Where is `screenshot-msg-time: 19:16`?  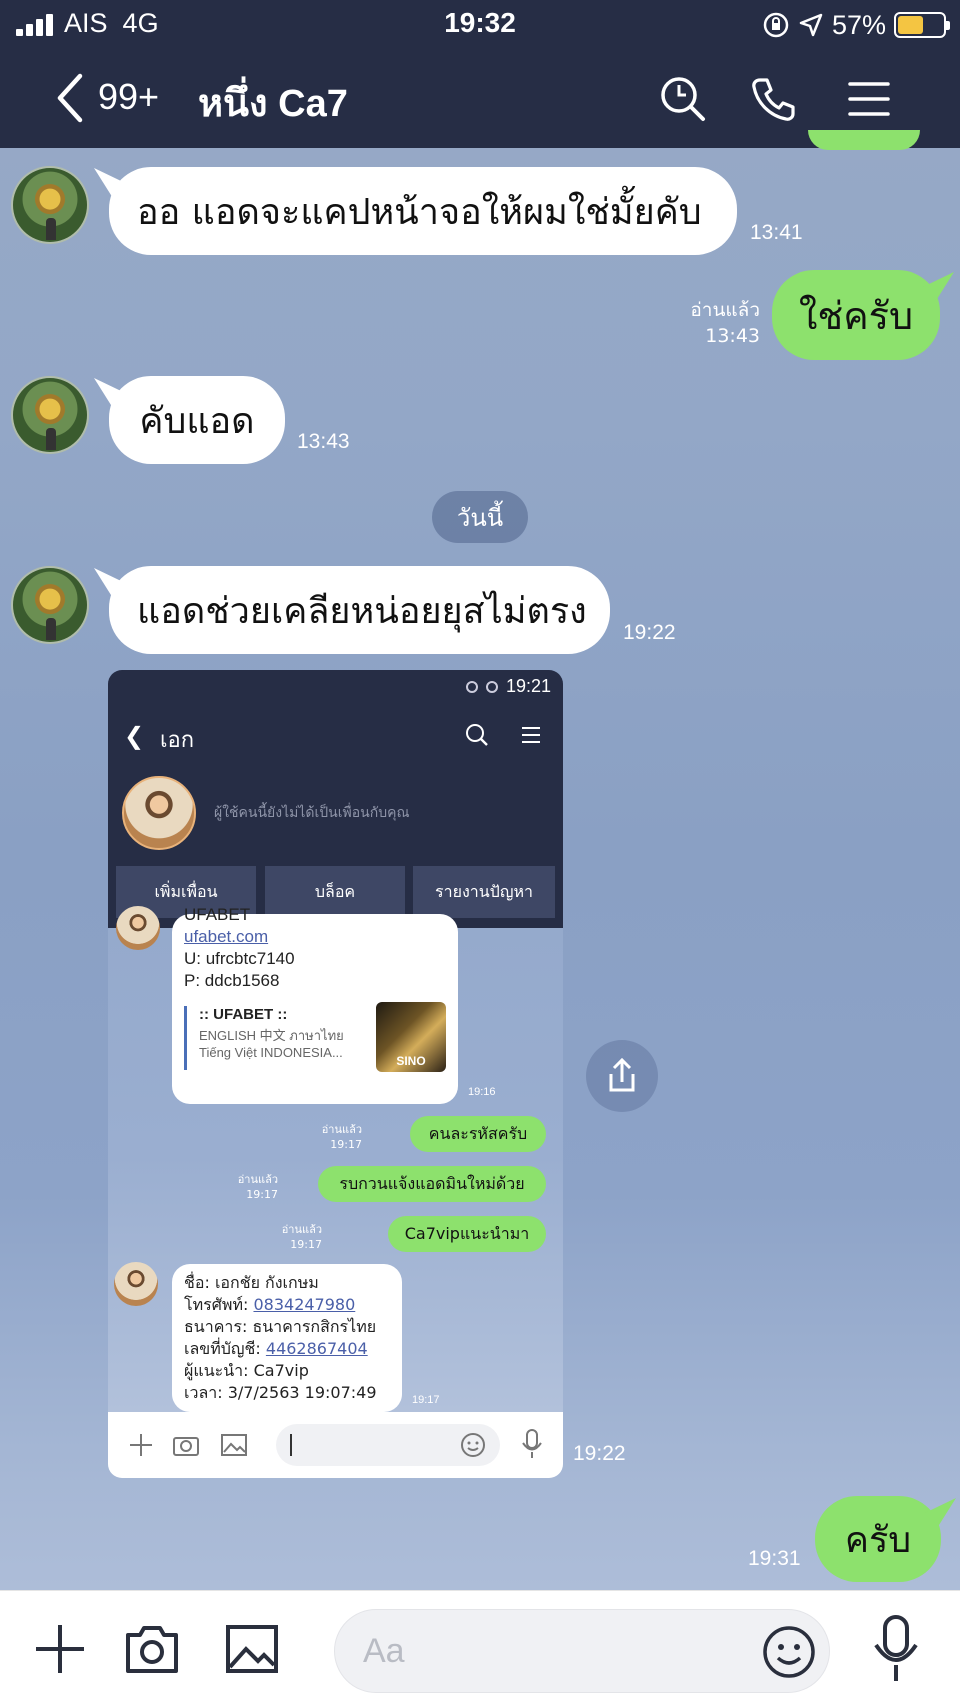
screenshot-msg-time: 19:16 is located at coordinates (482, 1092).